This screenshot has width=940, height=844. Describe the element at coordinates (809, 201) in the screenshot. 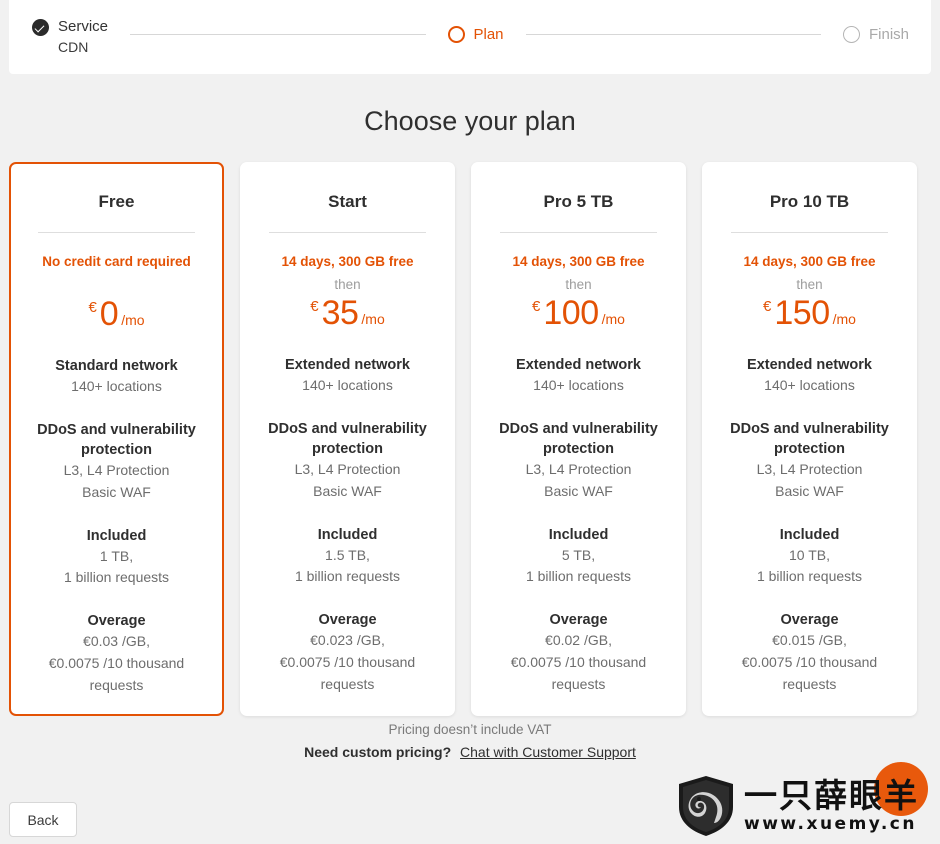

I see `plan-name: Pro 10 TB` at that location.